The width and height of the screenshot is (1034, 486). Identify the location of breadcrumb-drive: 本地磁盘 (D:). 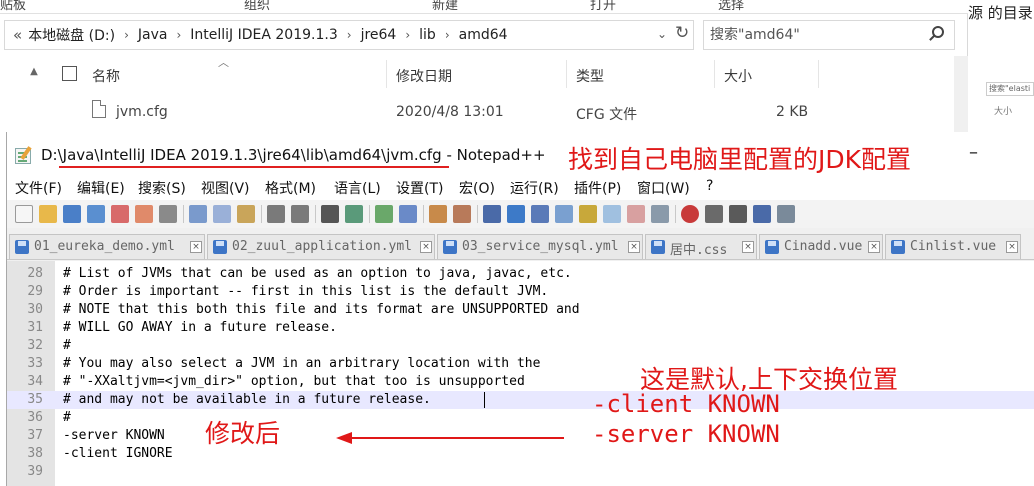
(71, 35).